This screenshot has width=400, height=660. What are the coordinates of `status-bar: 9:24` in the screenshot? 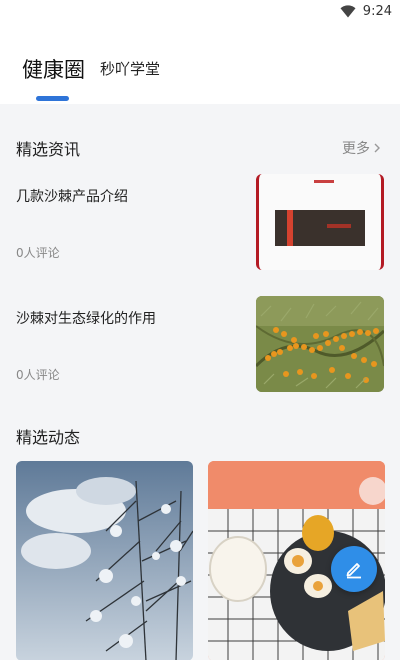 It's located at (200, 12).